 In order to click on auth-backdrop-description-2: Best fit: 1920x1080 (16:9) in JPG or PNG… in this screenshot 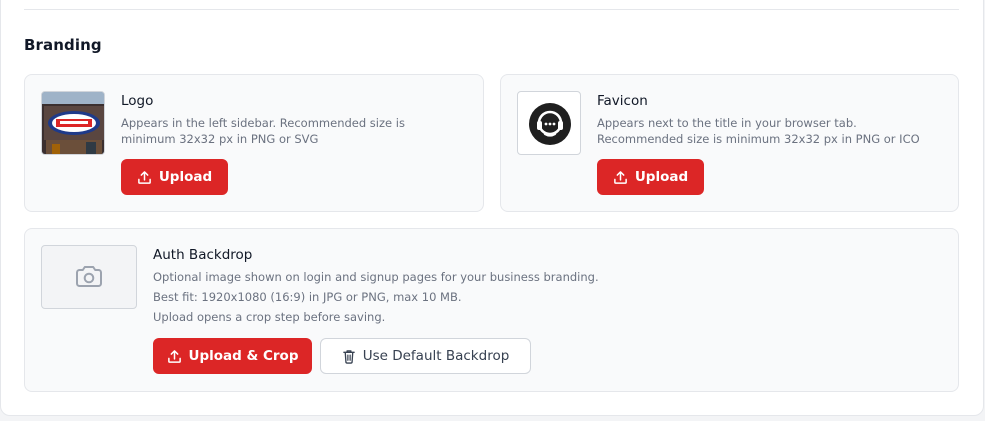, I will do `click(307, 297)`.